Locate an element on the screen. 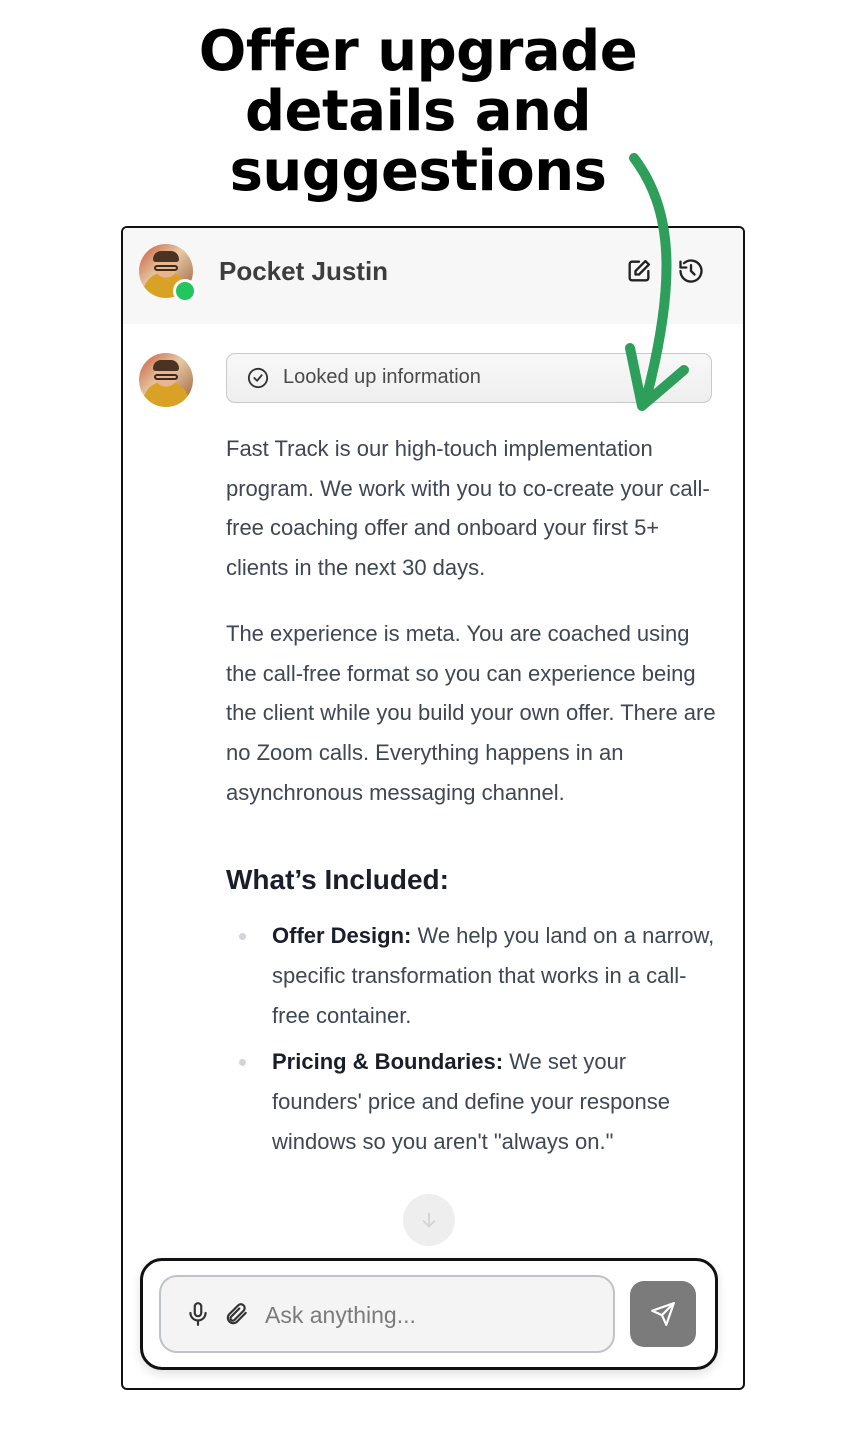  composer is located at coordinates (429, 1314).